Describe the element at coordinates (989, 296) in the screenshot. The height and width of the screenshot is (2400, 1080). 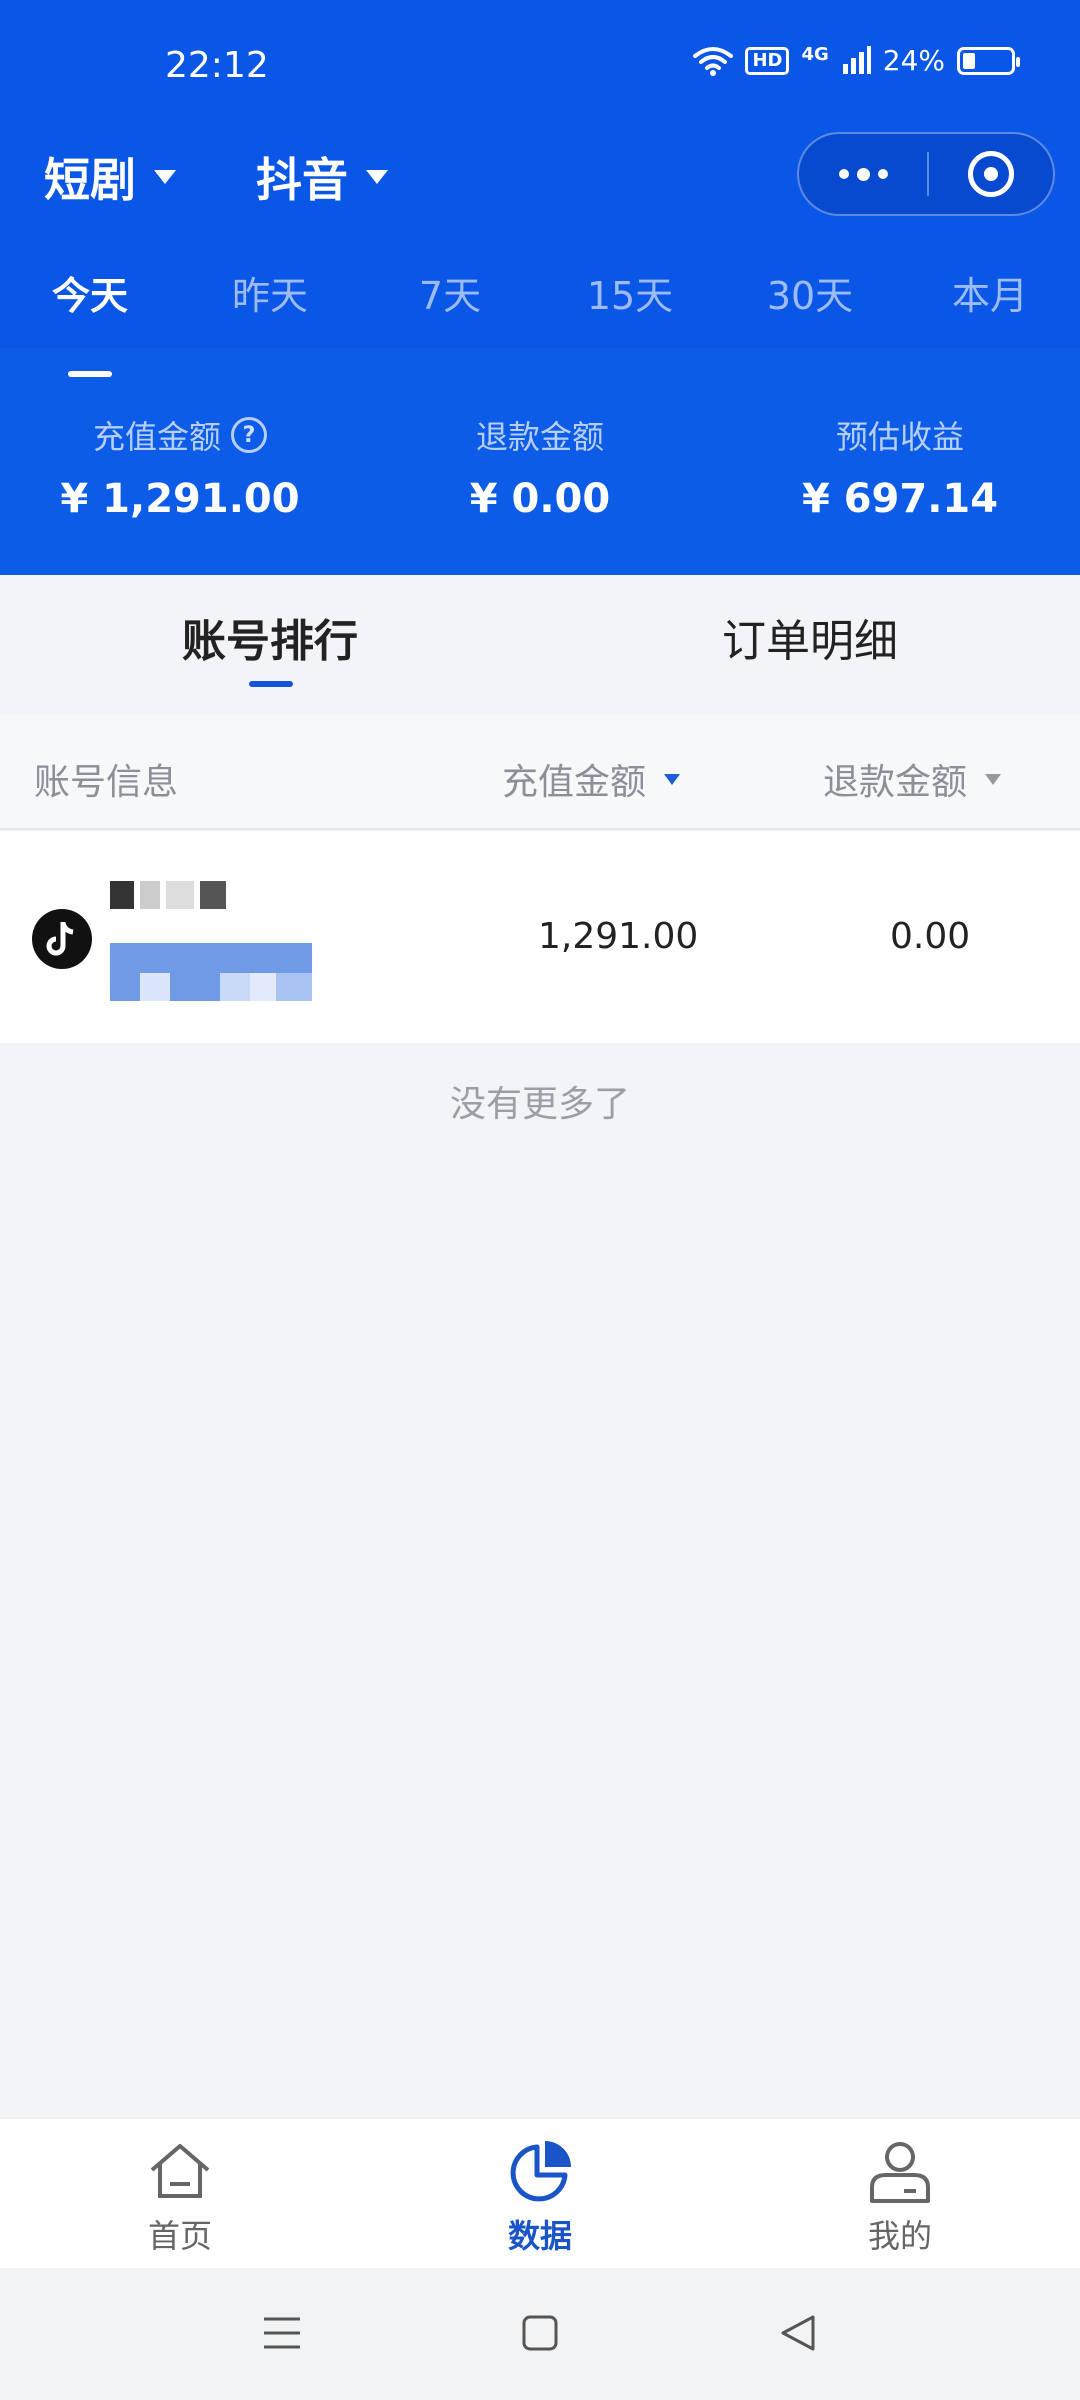
I see `tab-label: 本月` at that location.